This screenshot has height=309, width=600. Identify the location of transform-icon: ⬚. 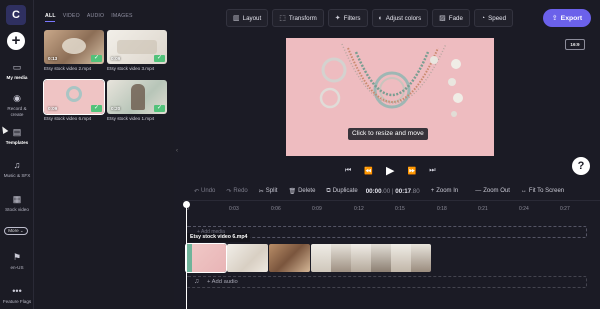
(282, 18).